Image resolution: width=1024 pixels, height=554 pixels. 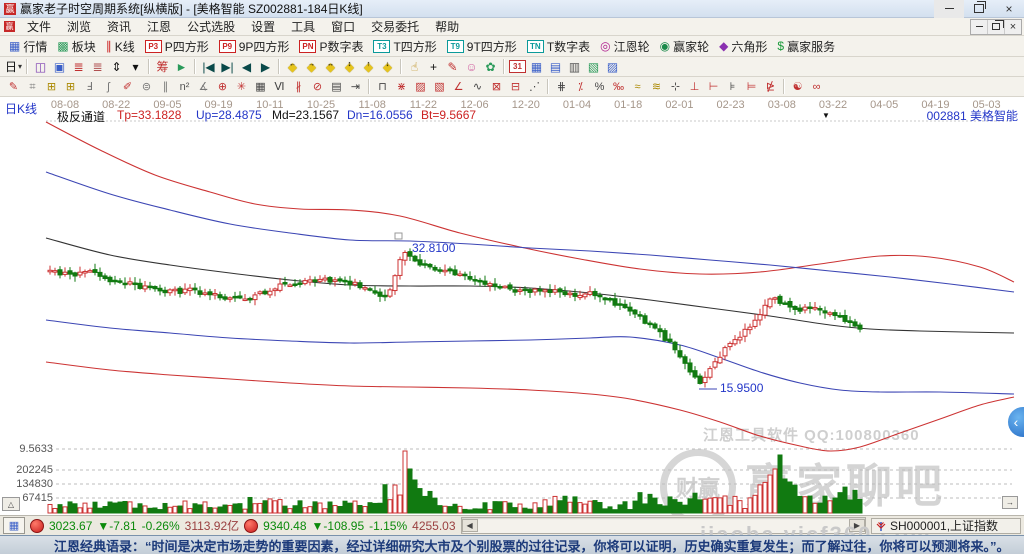 What do you see at coordinates (127, 86) in the screenshot?
I see `draw-marker-pen-button: ✐` at bounding box center [127, 86].